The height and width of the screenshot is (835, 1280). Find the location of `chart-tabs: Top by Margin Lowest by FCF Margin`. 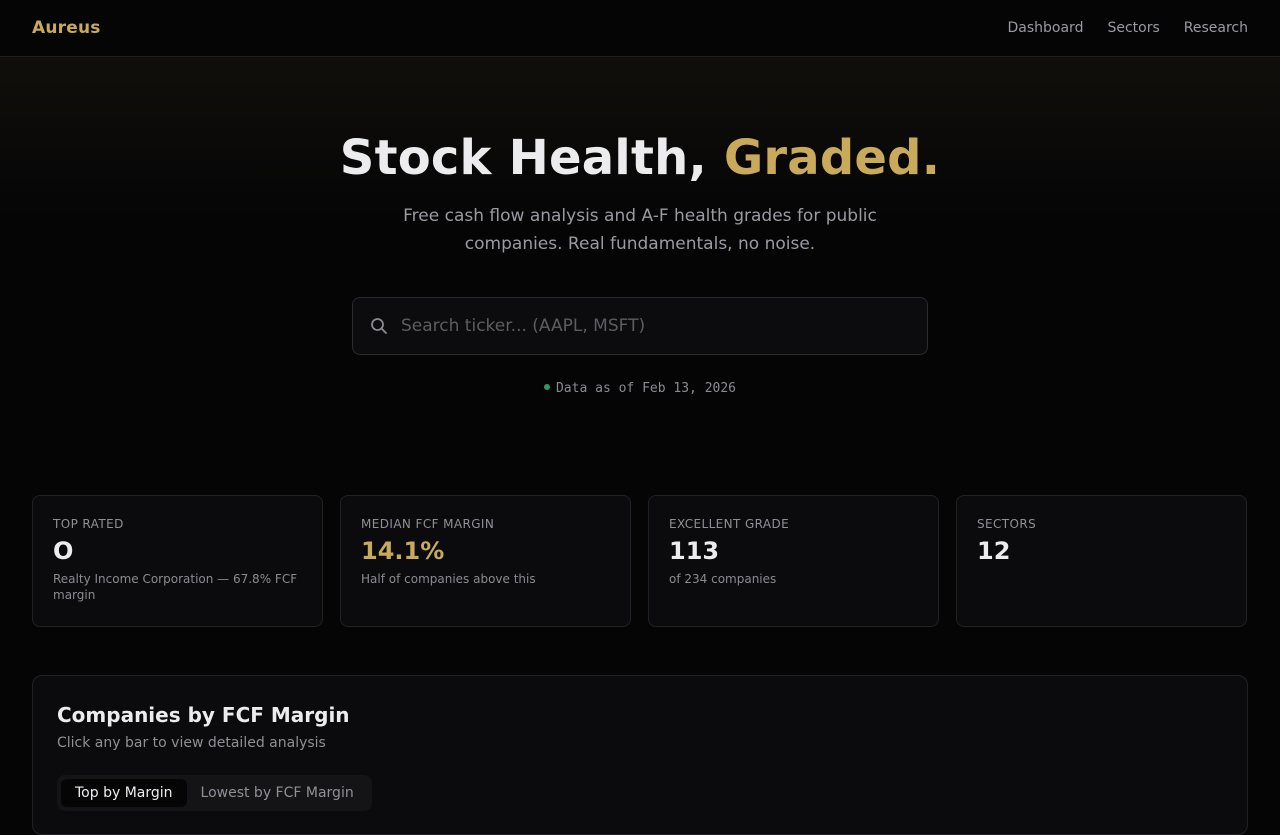

chart-tabs: Top by Margin Lowest by FCF Margin is located at coordinates (214, 793).